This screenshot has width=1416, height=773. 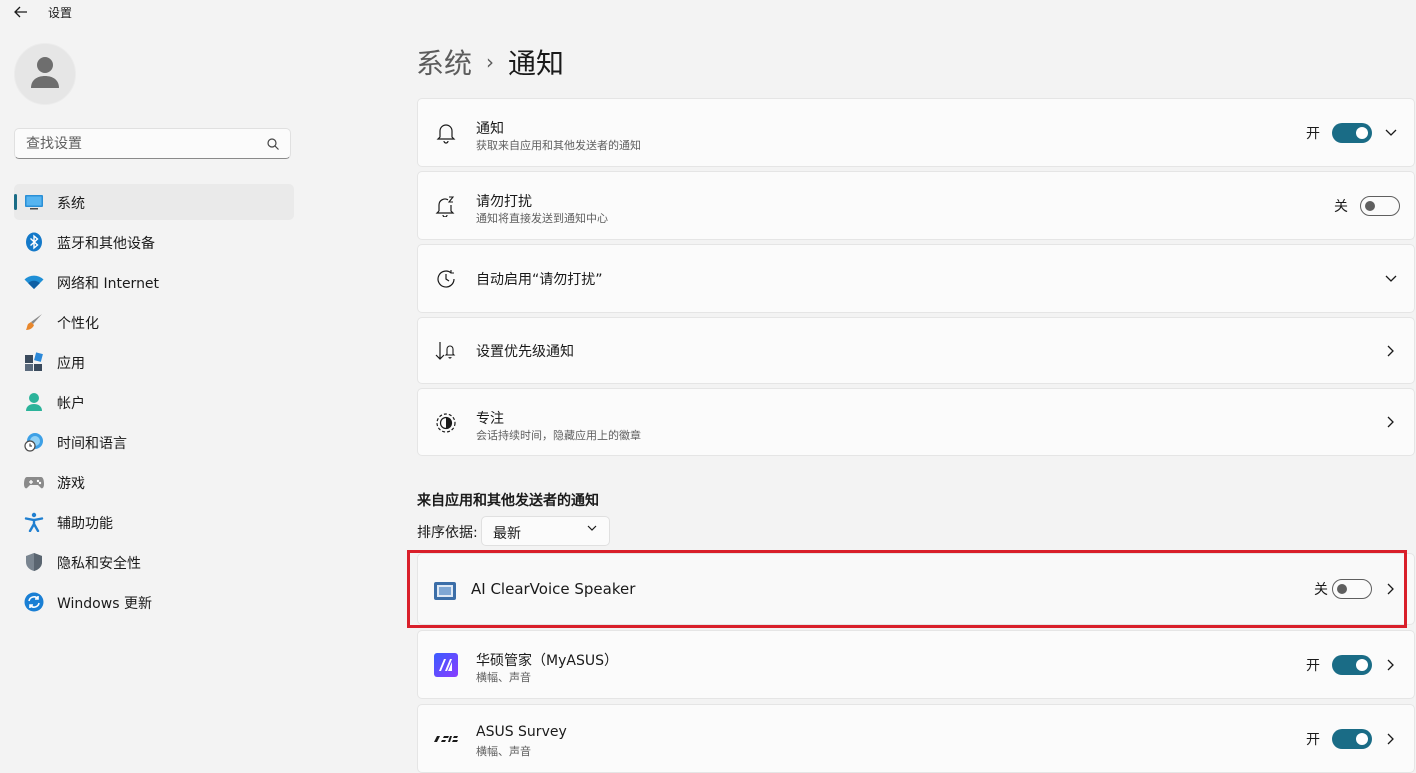 I want to click on sidebar-item-time-language: 时间和语言, so click(x=154, y=442).